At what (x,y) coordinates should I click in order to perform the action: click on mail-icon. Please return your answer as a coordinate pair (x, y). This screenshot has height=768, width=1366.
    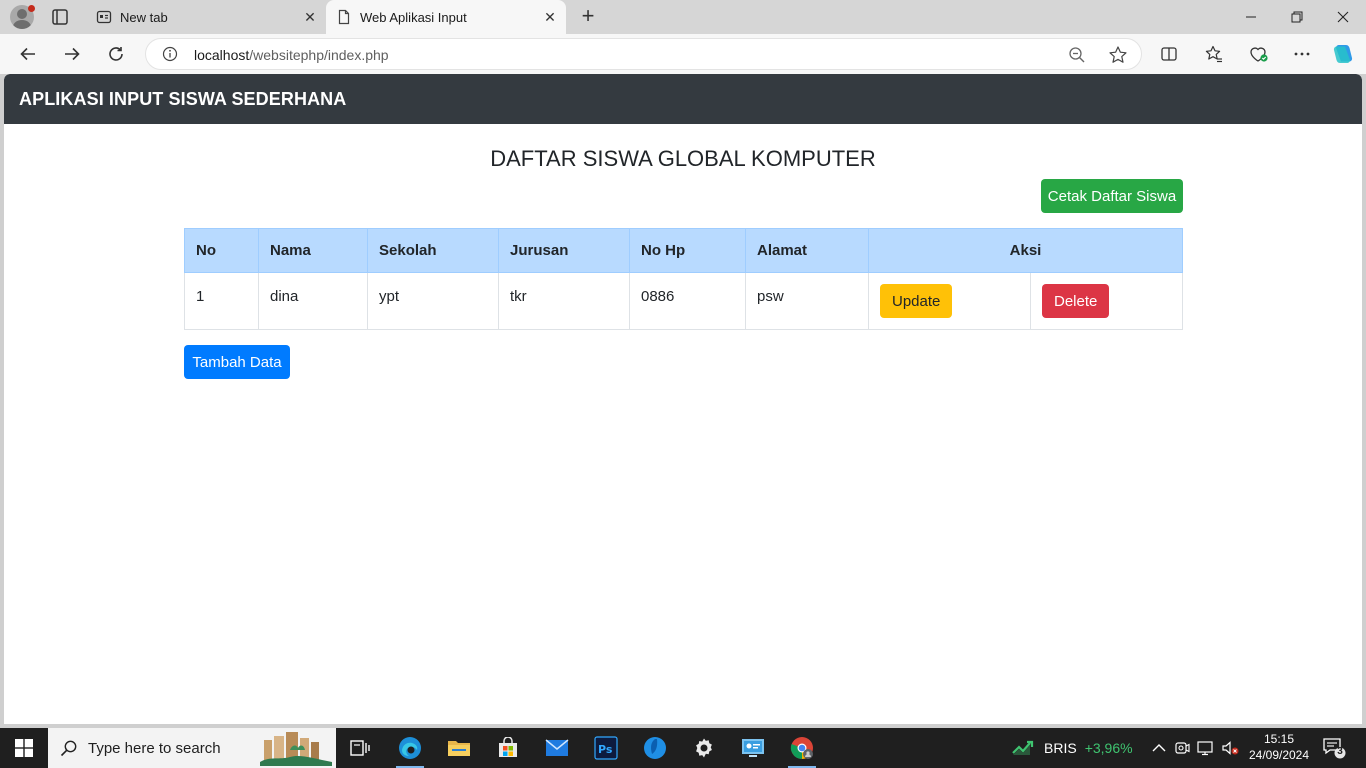
    Looking at the image, I should click on (557, 748).